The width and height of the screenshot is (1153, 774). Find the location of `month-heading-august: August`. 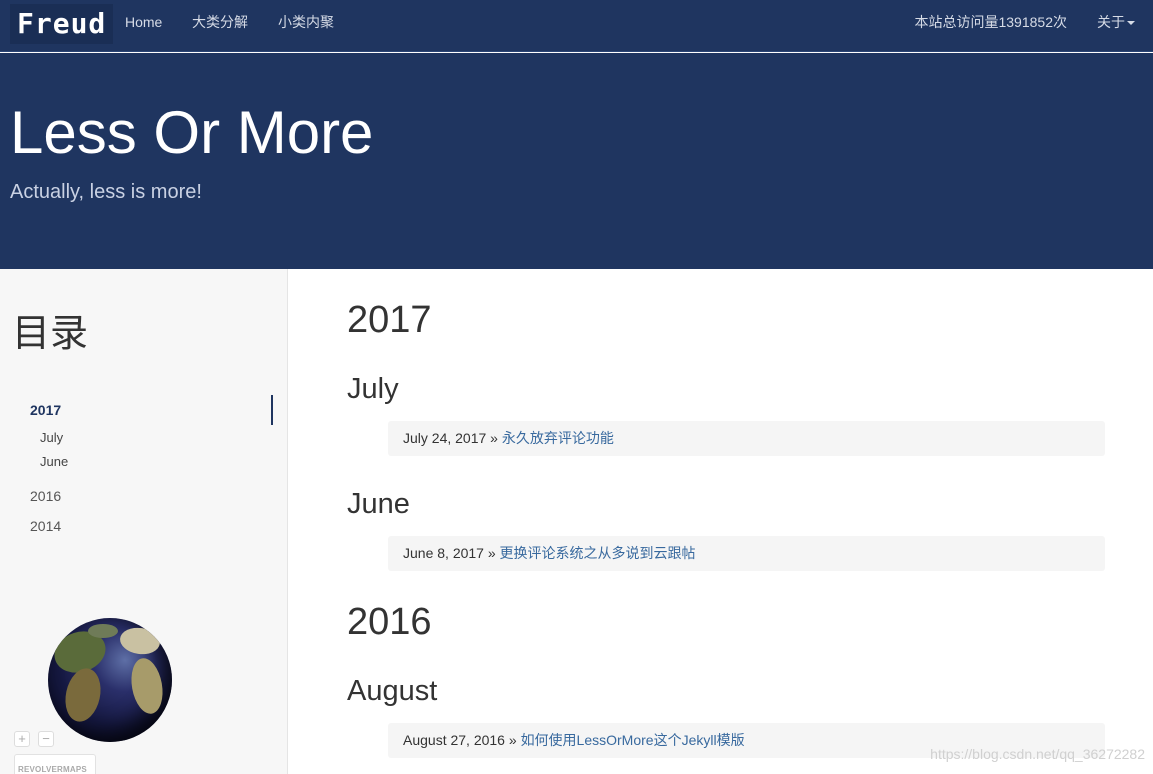

month-heading-august: August is located at coordinates (392, 691).